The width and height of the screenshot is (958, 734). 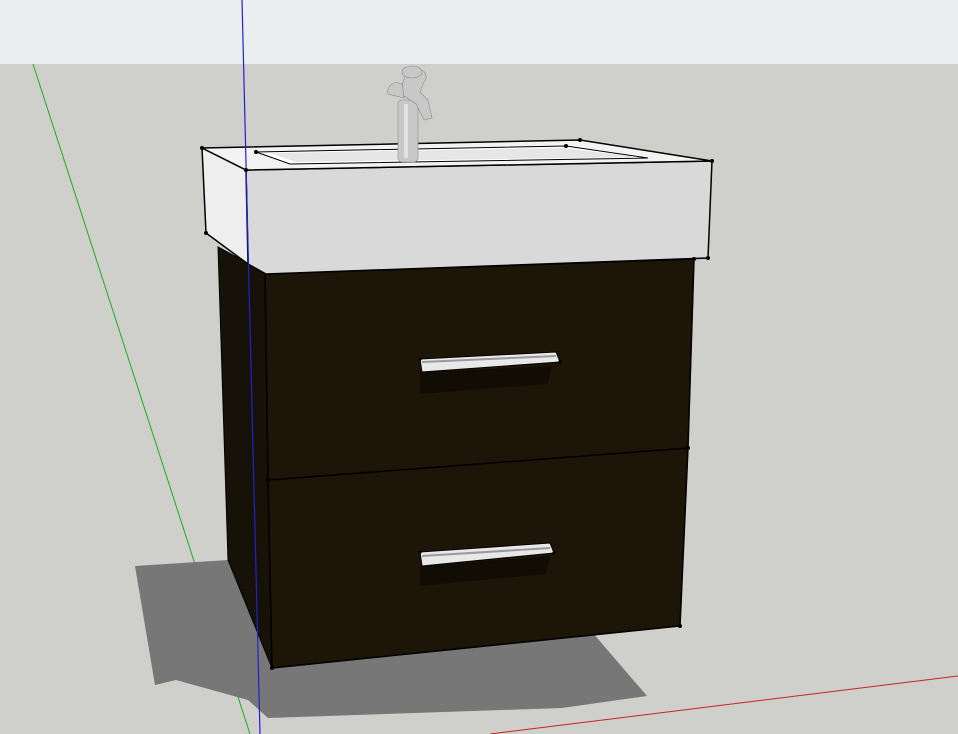 I want to click on sky, so click(x=479, y=32).